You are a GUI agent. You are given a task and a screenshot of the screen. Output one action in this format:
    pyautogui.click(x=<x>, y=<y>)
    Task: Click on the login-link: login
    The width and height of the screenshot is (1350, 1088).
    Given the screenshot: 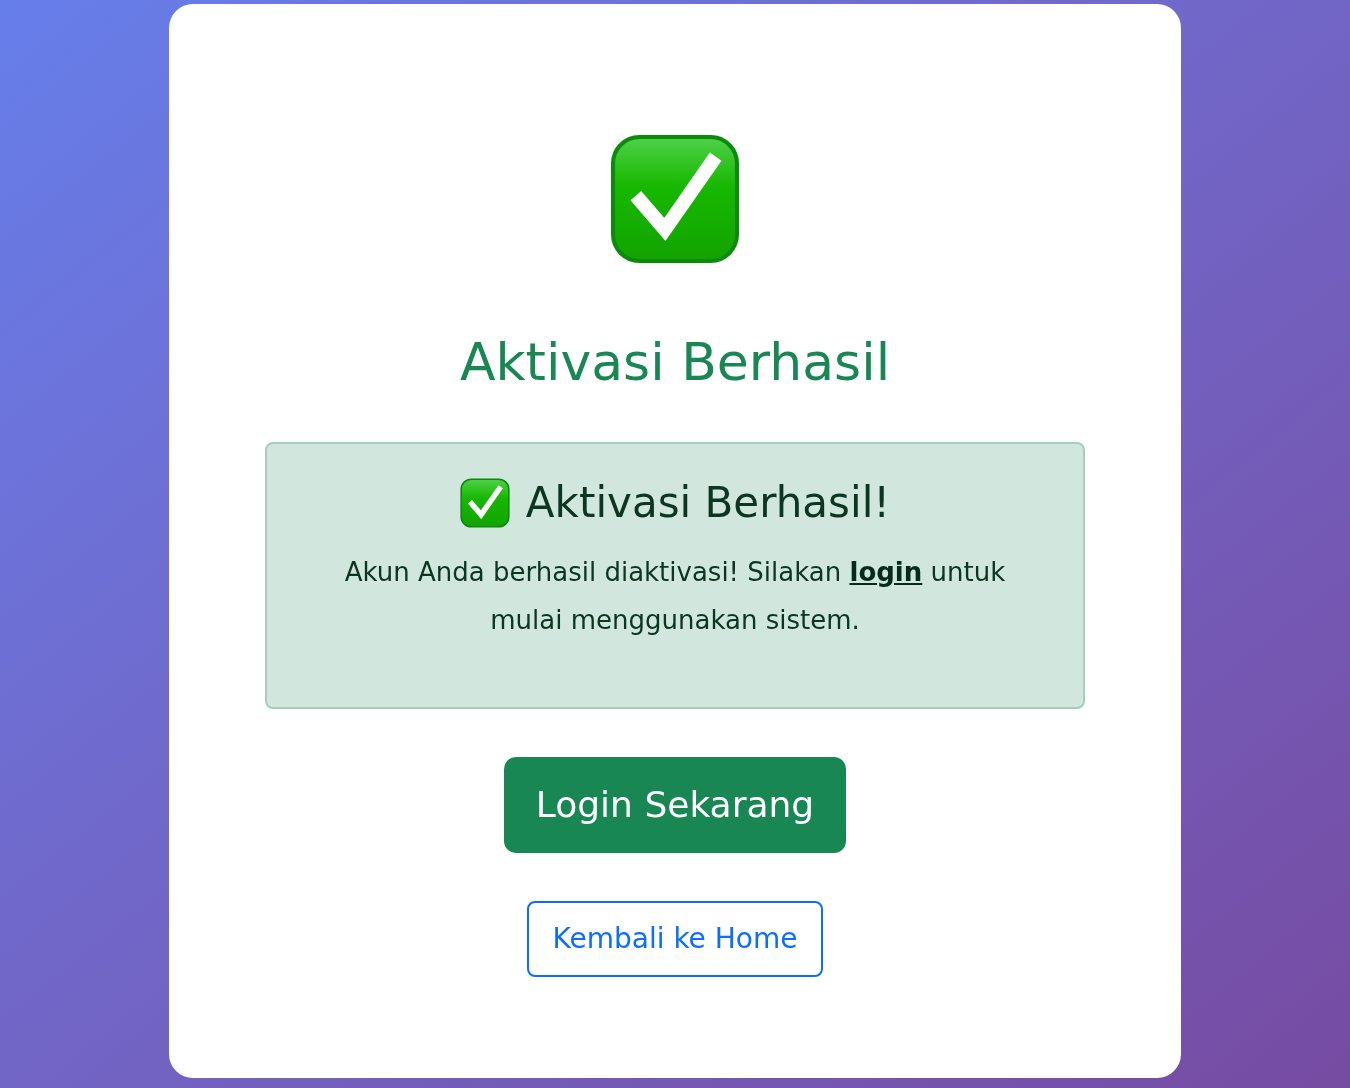 What is the action you would take?
    pyautogui.click(x=886, y=572)
    